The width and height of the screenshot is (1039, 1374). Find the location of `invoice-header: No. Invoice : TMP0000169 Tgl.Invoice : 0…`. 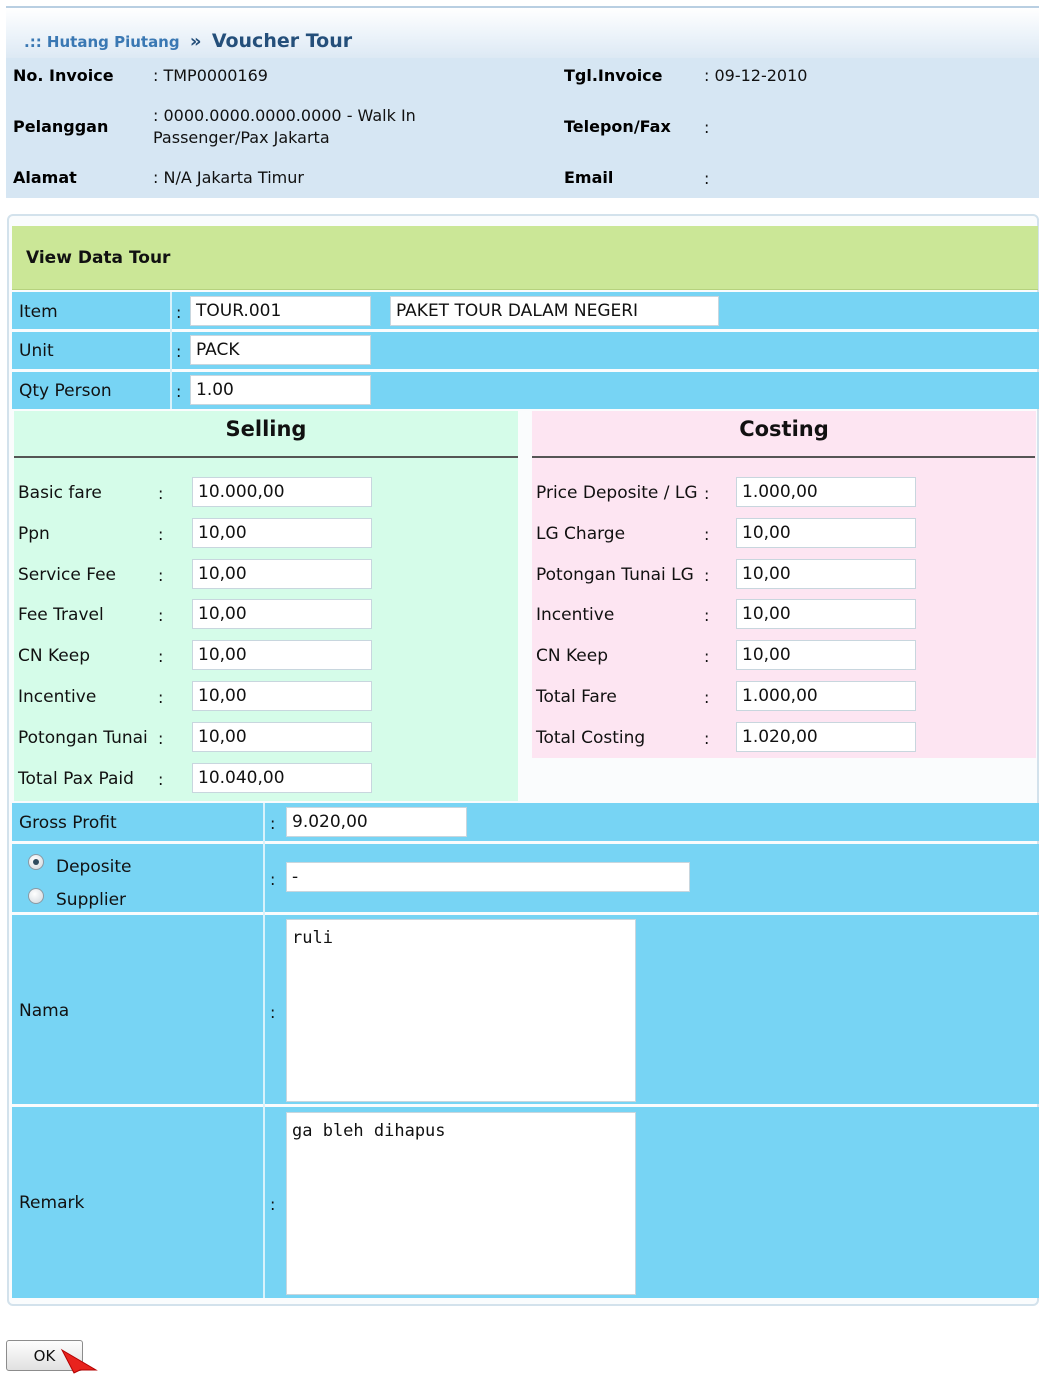

invoice-header: No. Invoice : TMP0000169 Tgl.Invoice : 0… is located at coordinates (522, 128).